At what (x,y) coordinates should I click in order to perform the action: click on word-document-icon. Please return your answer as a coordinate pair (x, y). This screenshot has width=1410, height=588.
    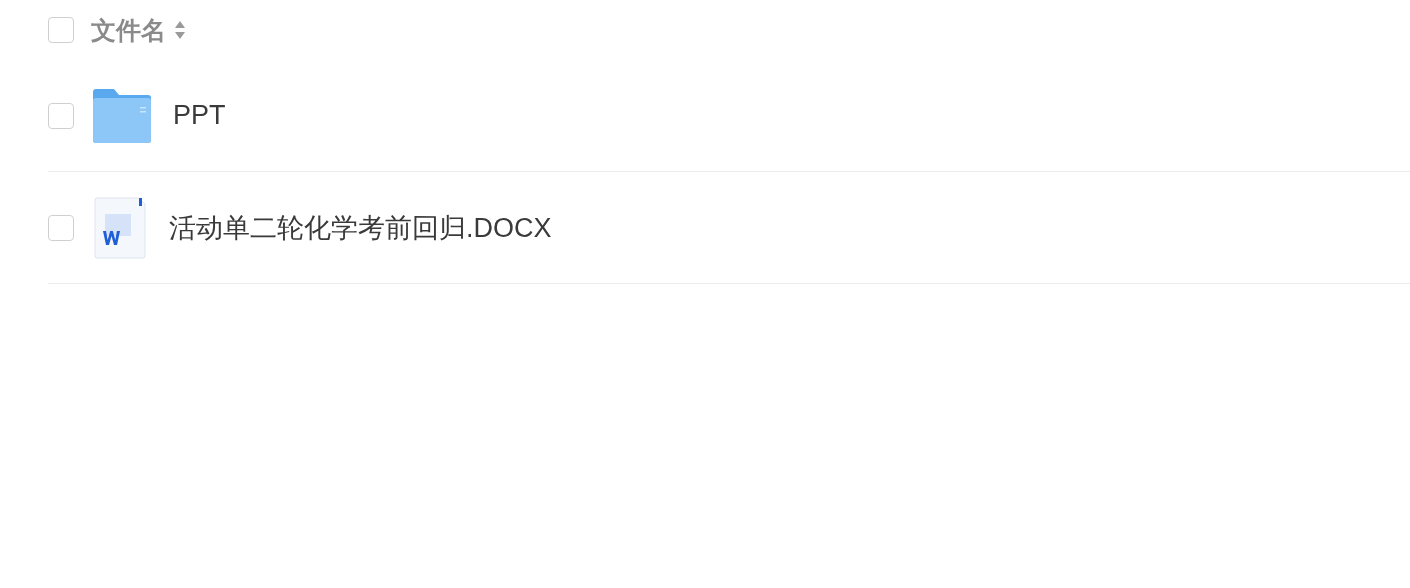
    Looking at the image, I should click on (120, 227).